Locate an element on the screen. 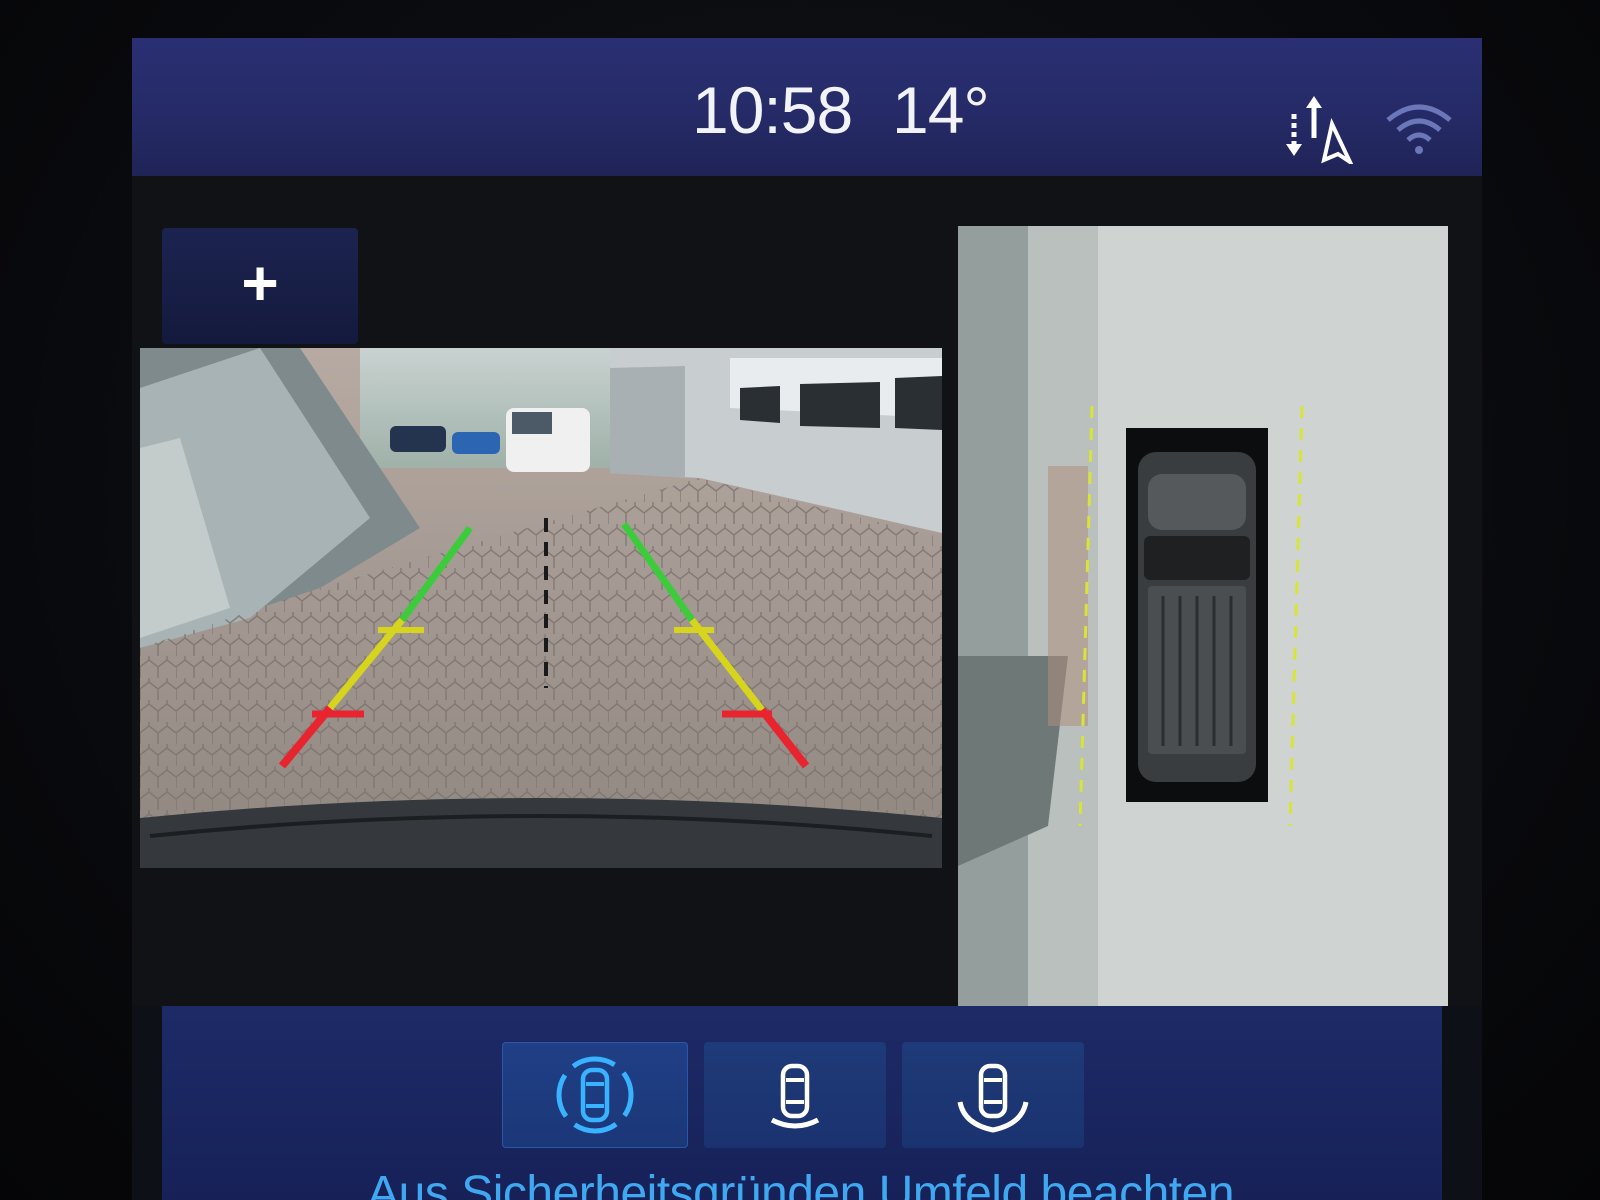  view-button-rear is located at coordinates (795, 1095).